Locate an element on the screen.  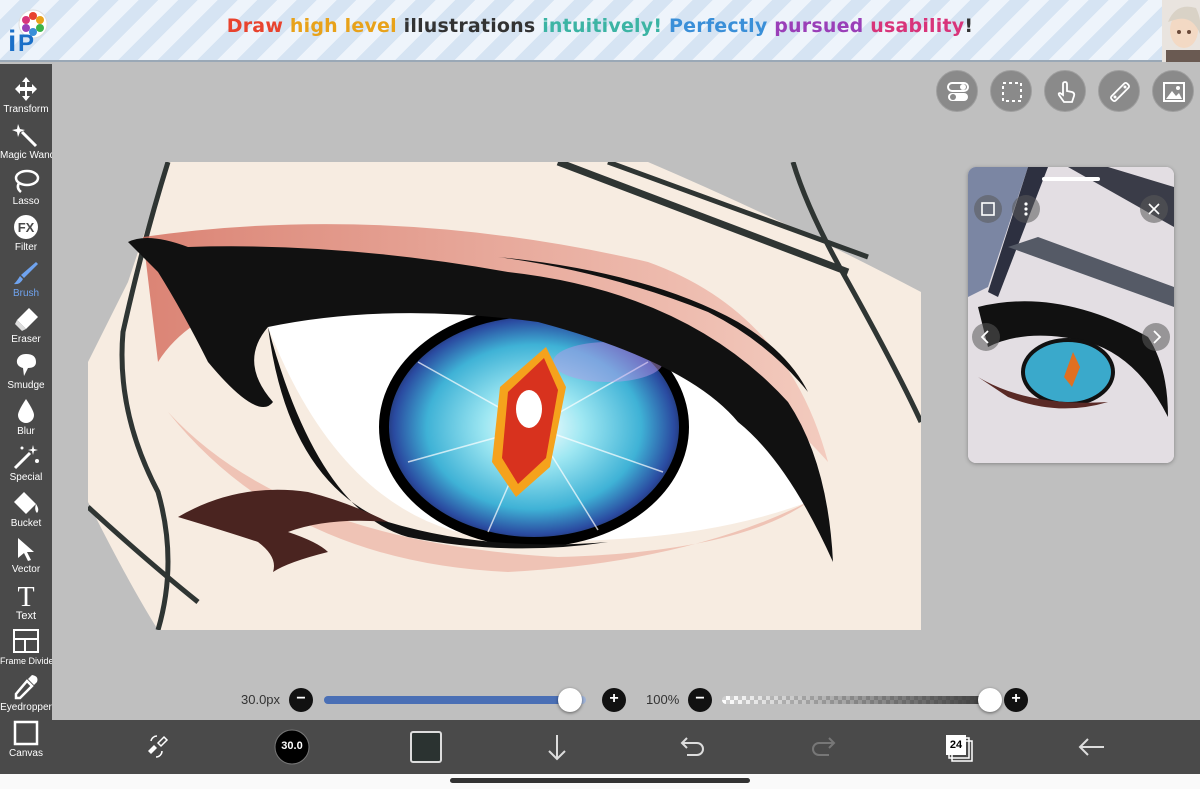
close-icon is located at coordinates (1154, 209).